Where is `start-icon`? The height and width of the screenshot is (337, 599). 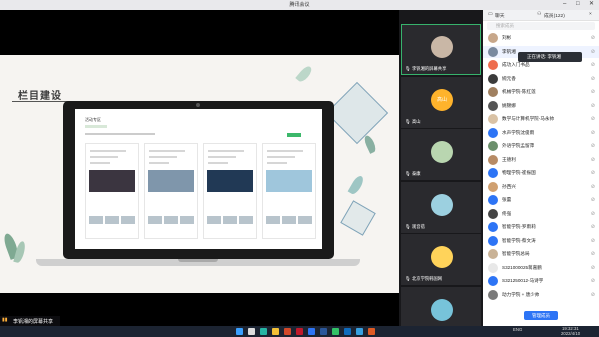 start-icon is located at coordinates (239, 331).